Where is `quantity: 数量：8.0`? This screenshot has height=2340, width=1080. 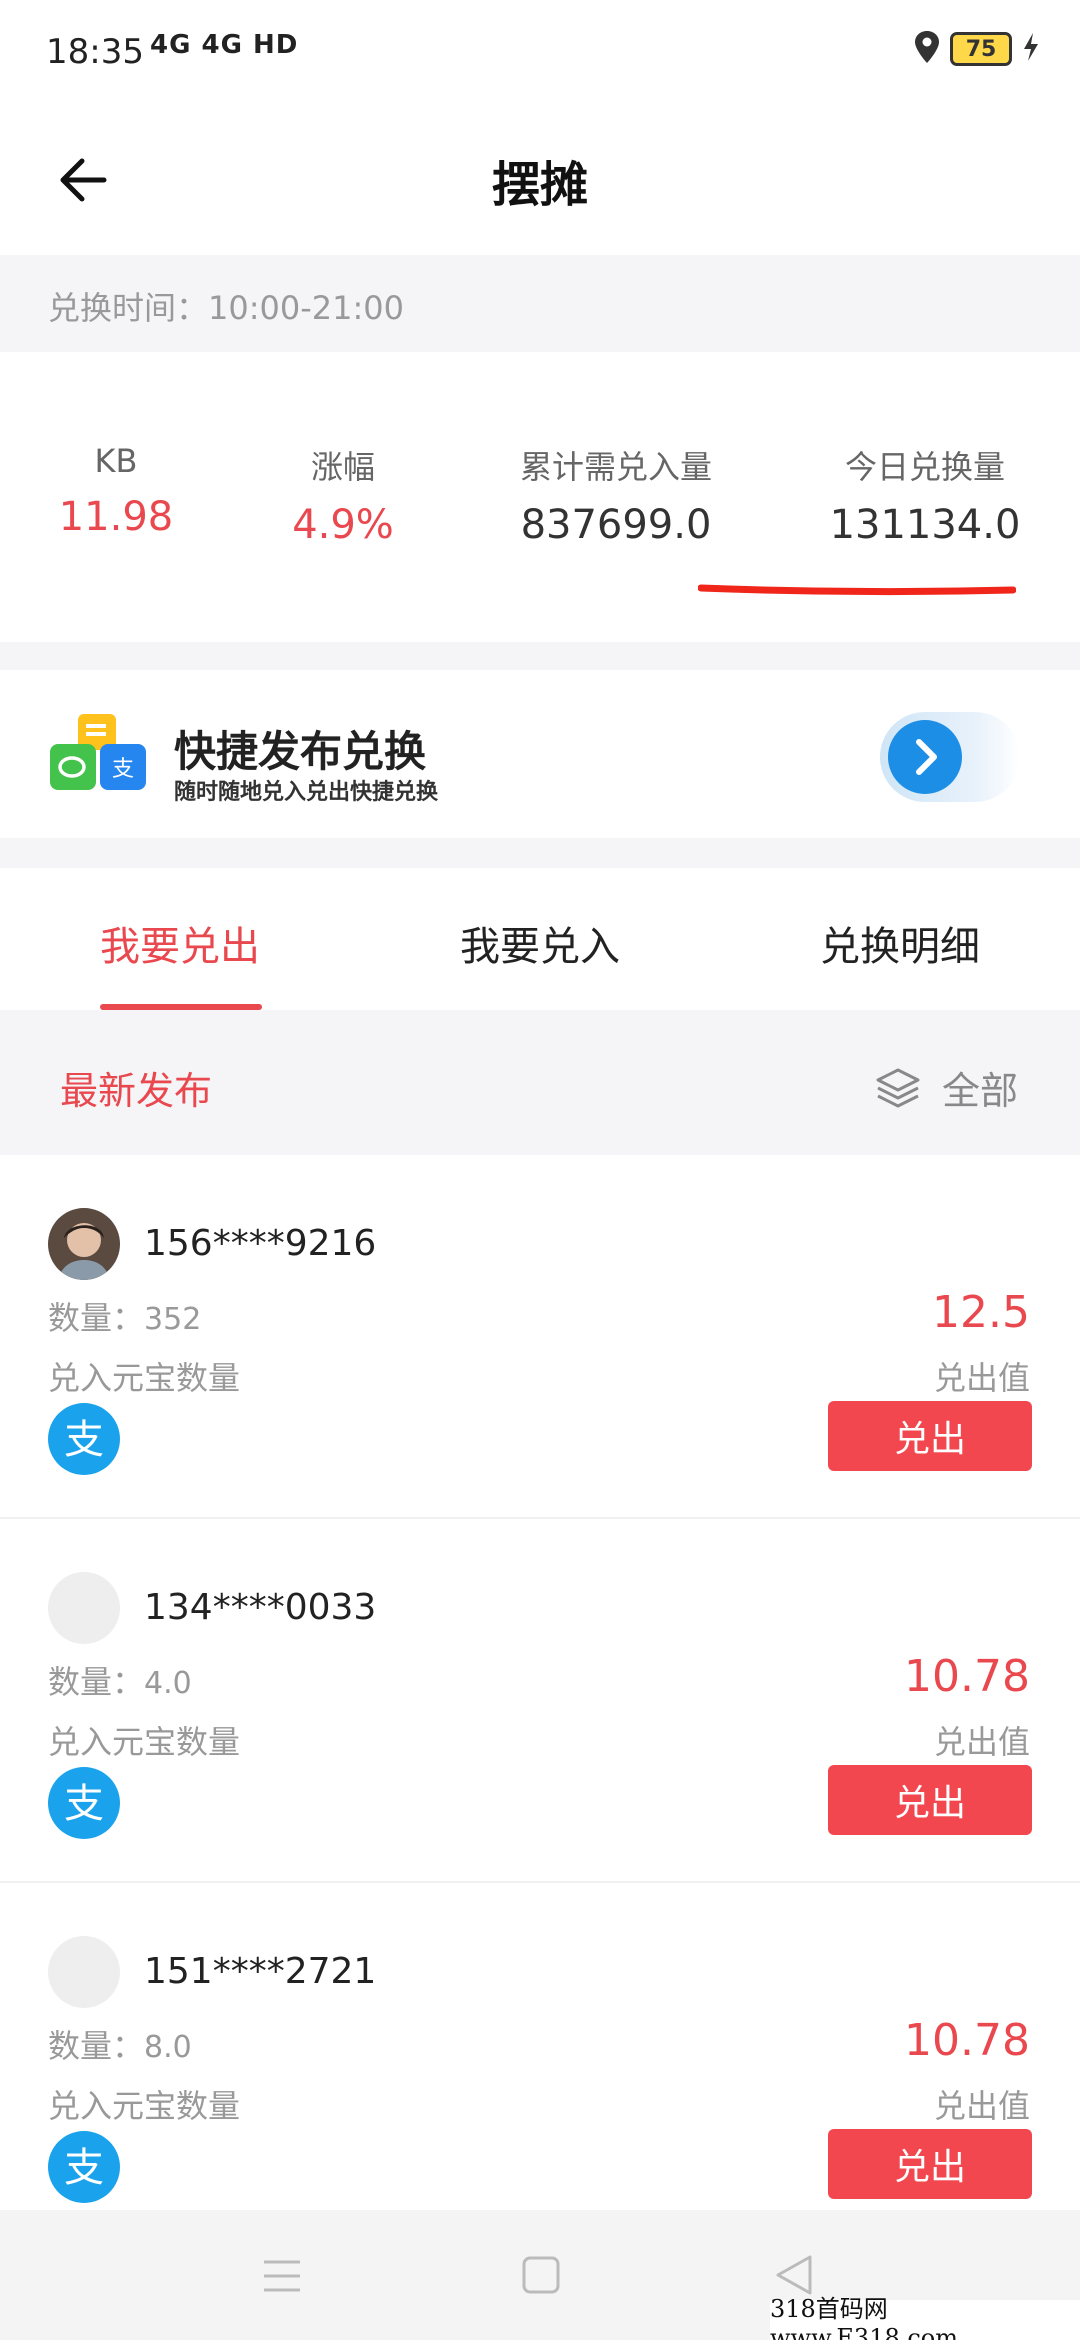 quantity: 数量：8.0 is located at coordinates (120, 2044).